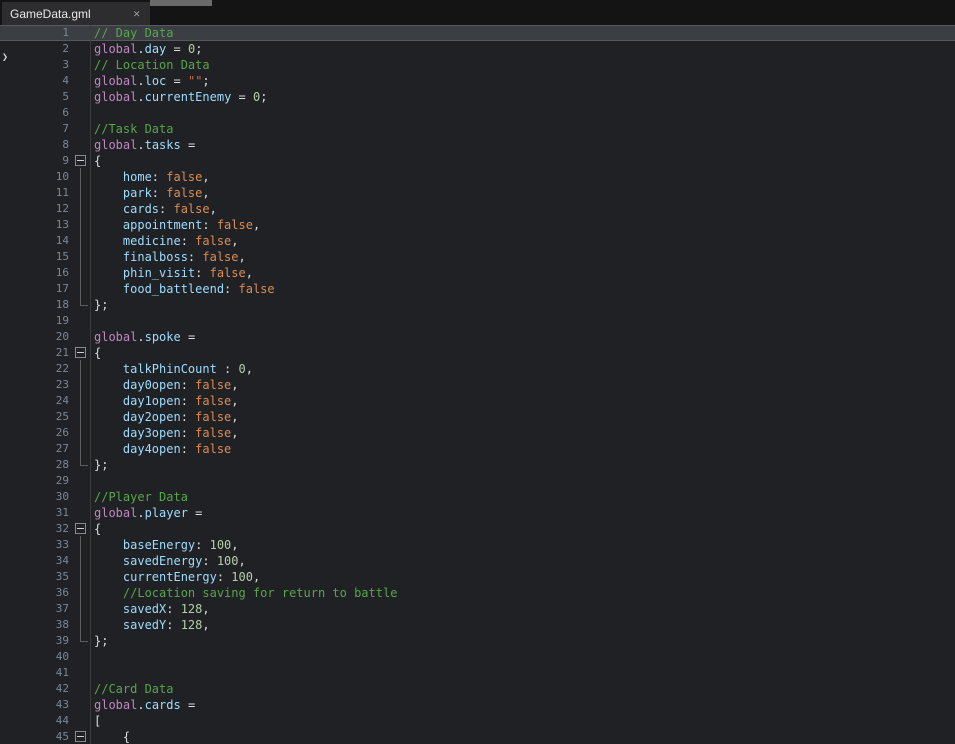 The width and height of the screenshot is (955, 744). I want to click on code-line: 35 currentEnergy: 100,, so click(477, 577).